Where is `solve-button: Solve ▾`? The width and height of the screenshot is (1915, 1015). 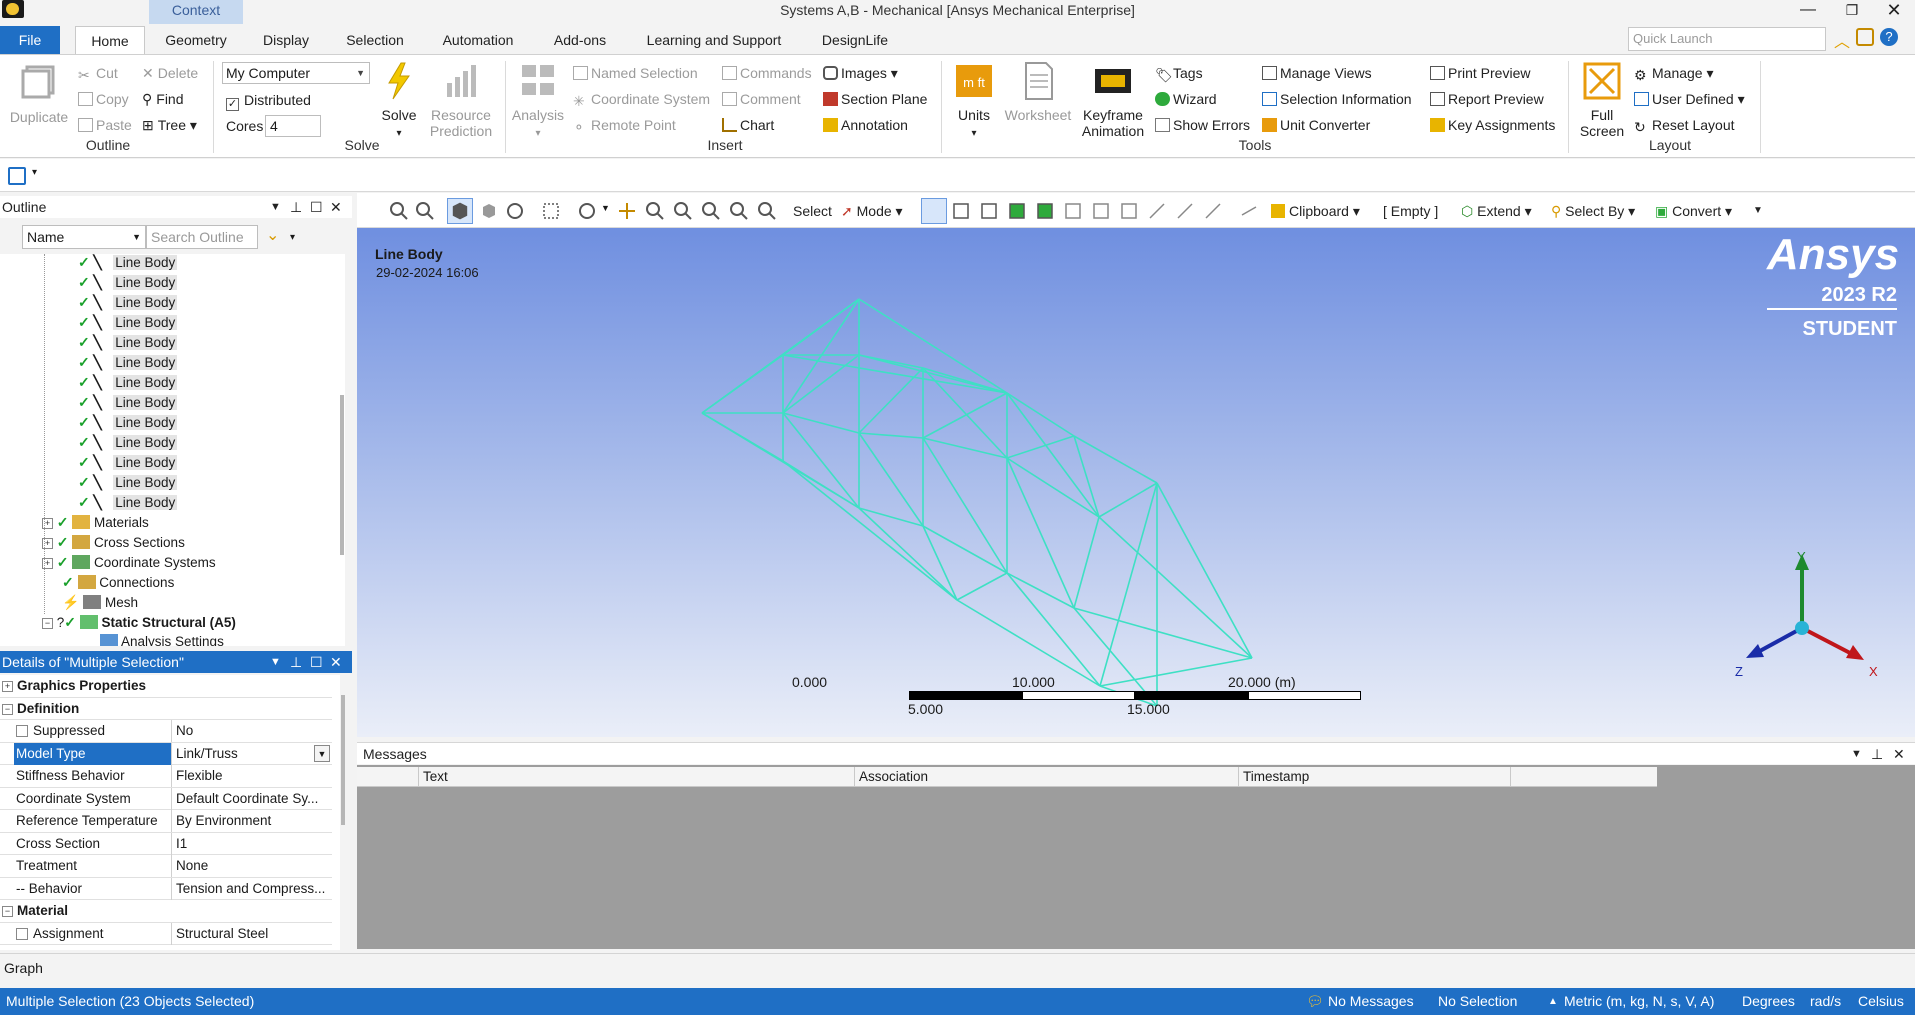
solve-button: Solve ▾ is located at coordinates (399, 101).